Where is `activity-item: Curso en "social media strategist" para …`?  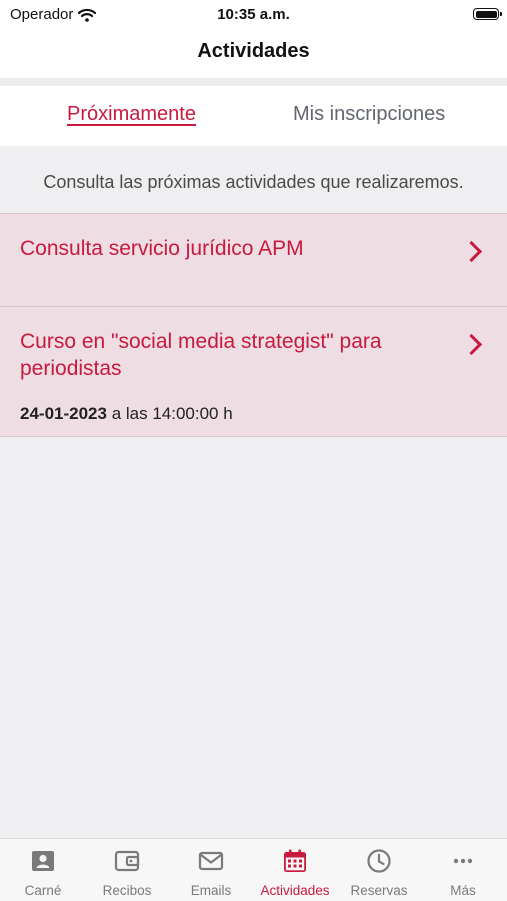 activity-item: Curso en "social media strategist" para … is located at coordinates (253, 371).